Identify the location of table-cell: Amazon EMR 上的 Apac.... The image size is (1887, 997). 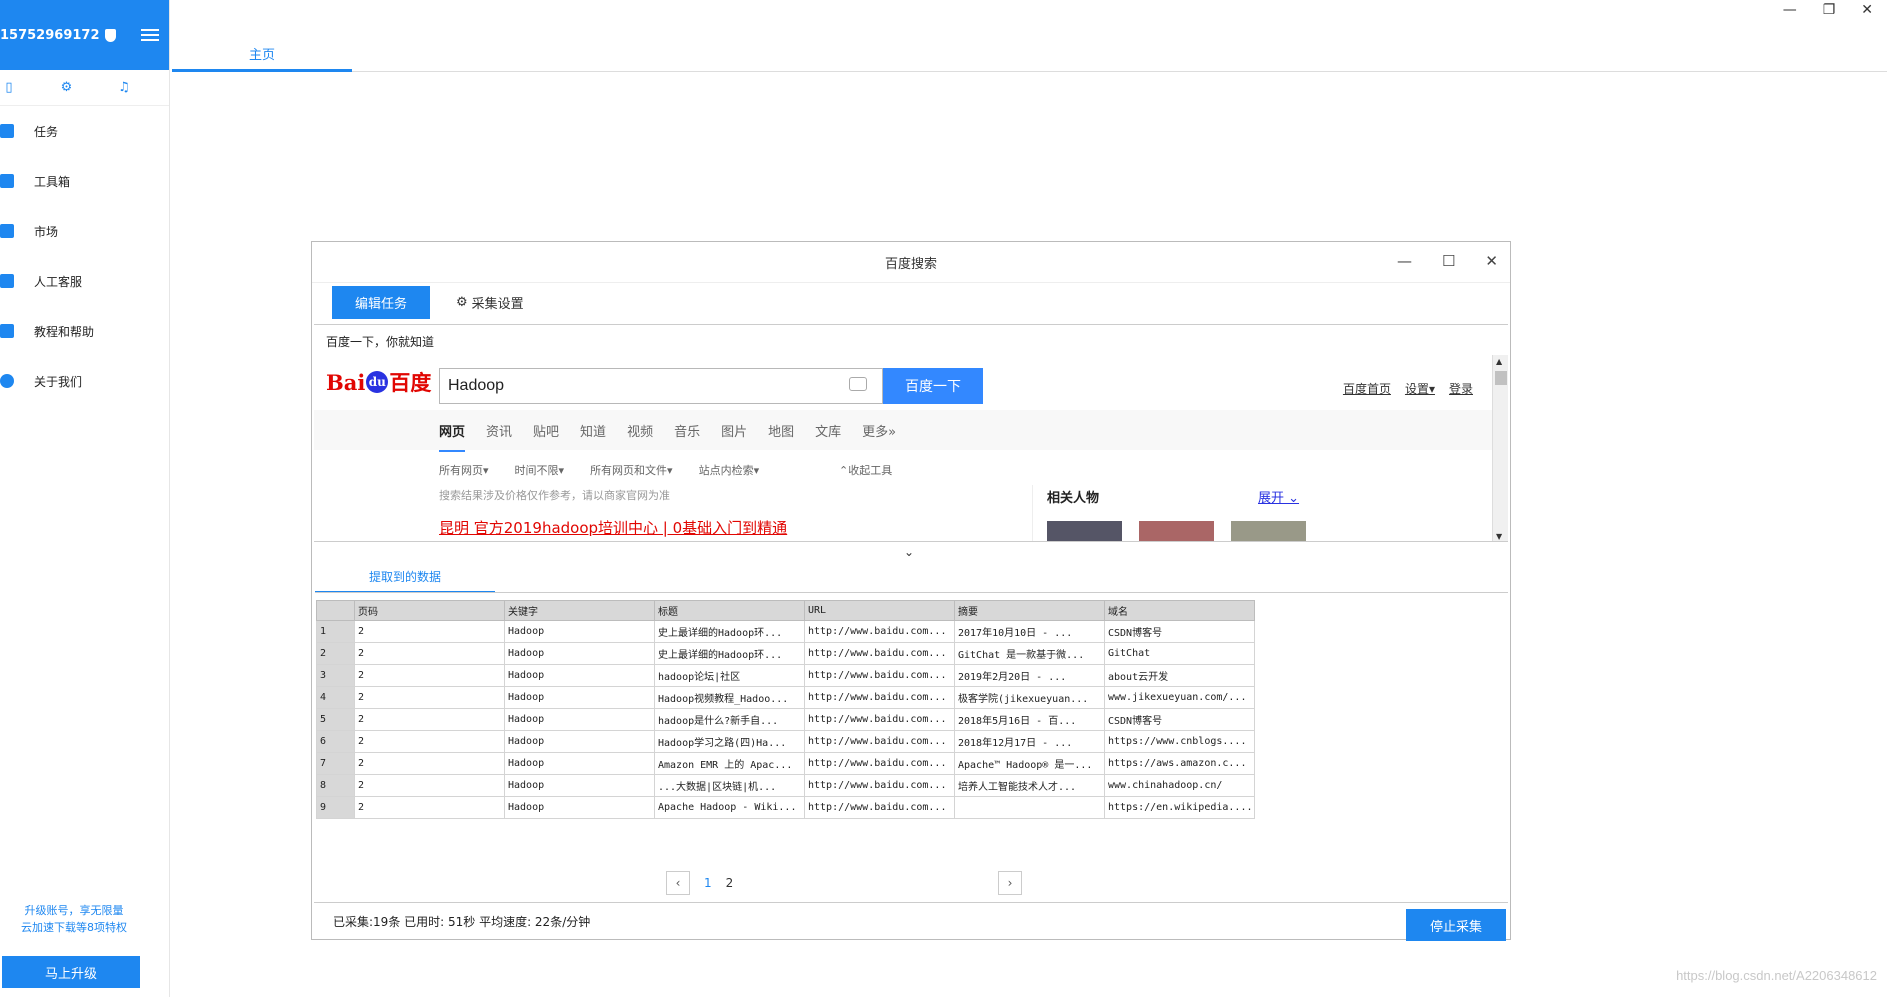
(729, 763).